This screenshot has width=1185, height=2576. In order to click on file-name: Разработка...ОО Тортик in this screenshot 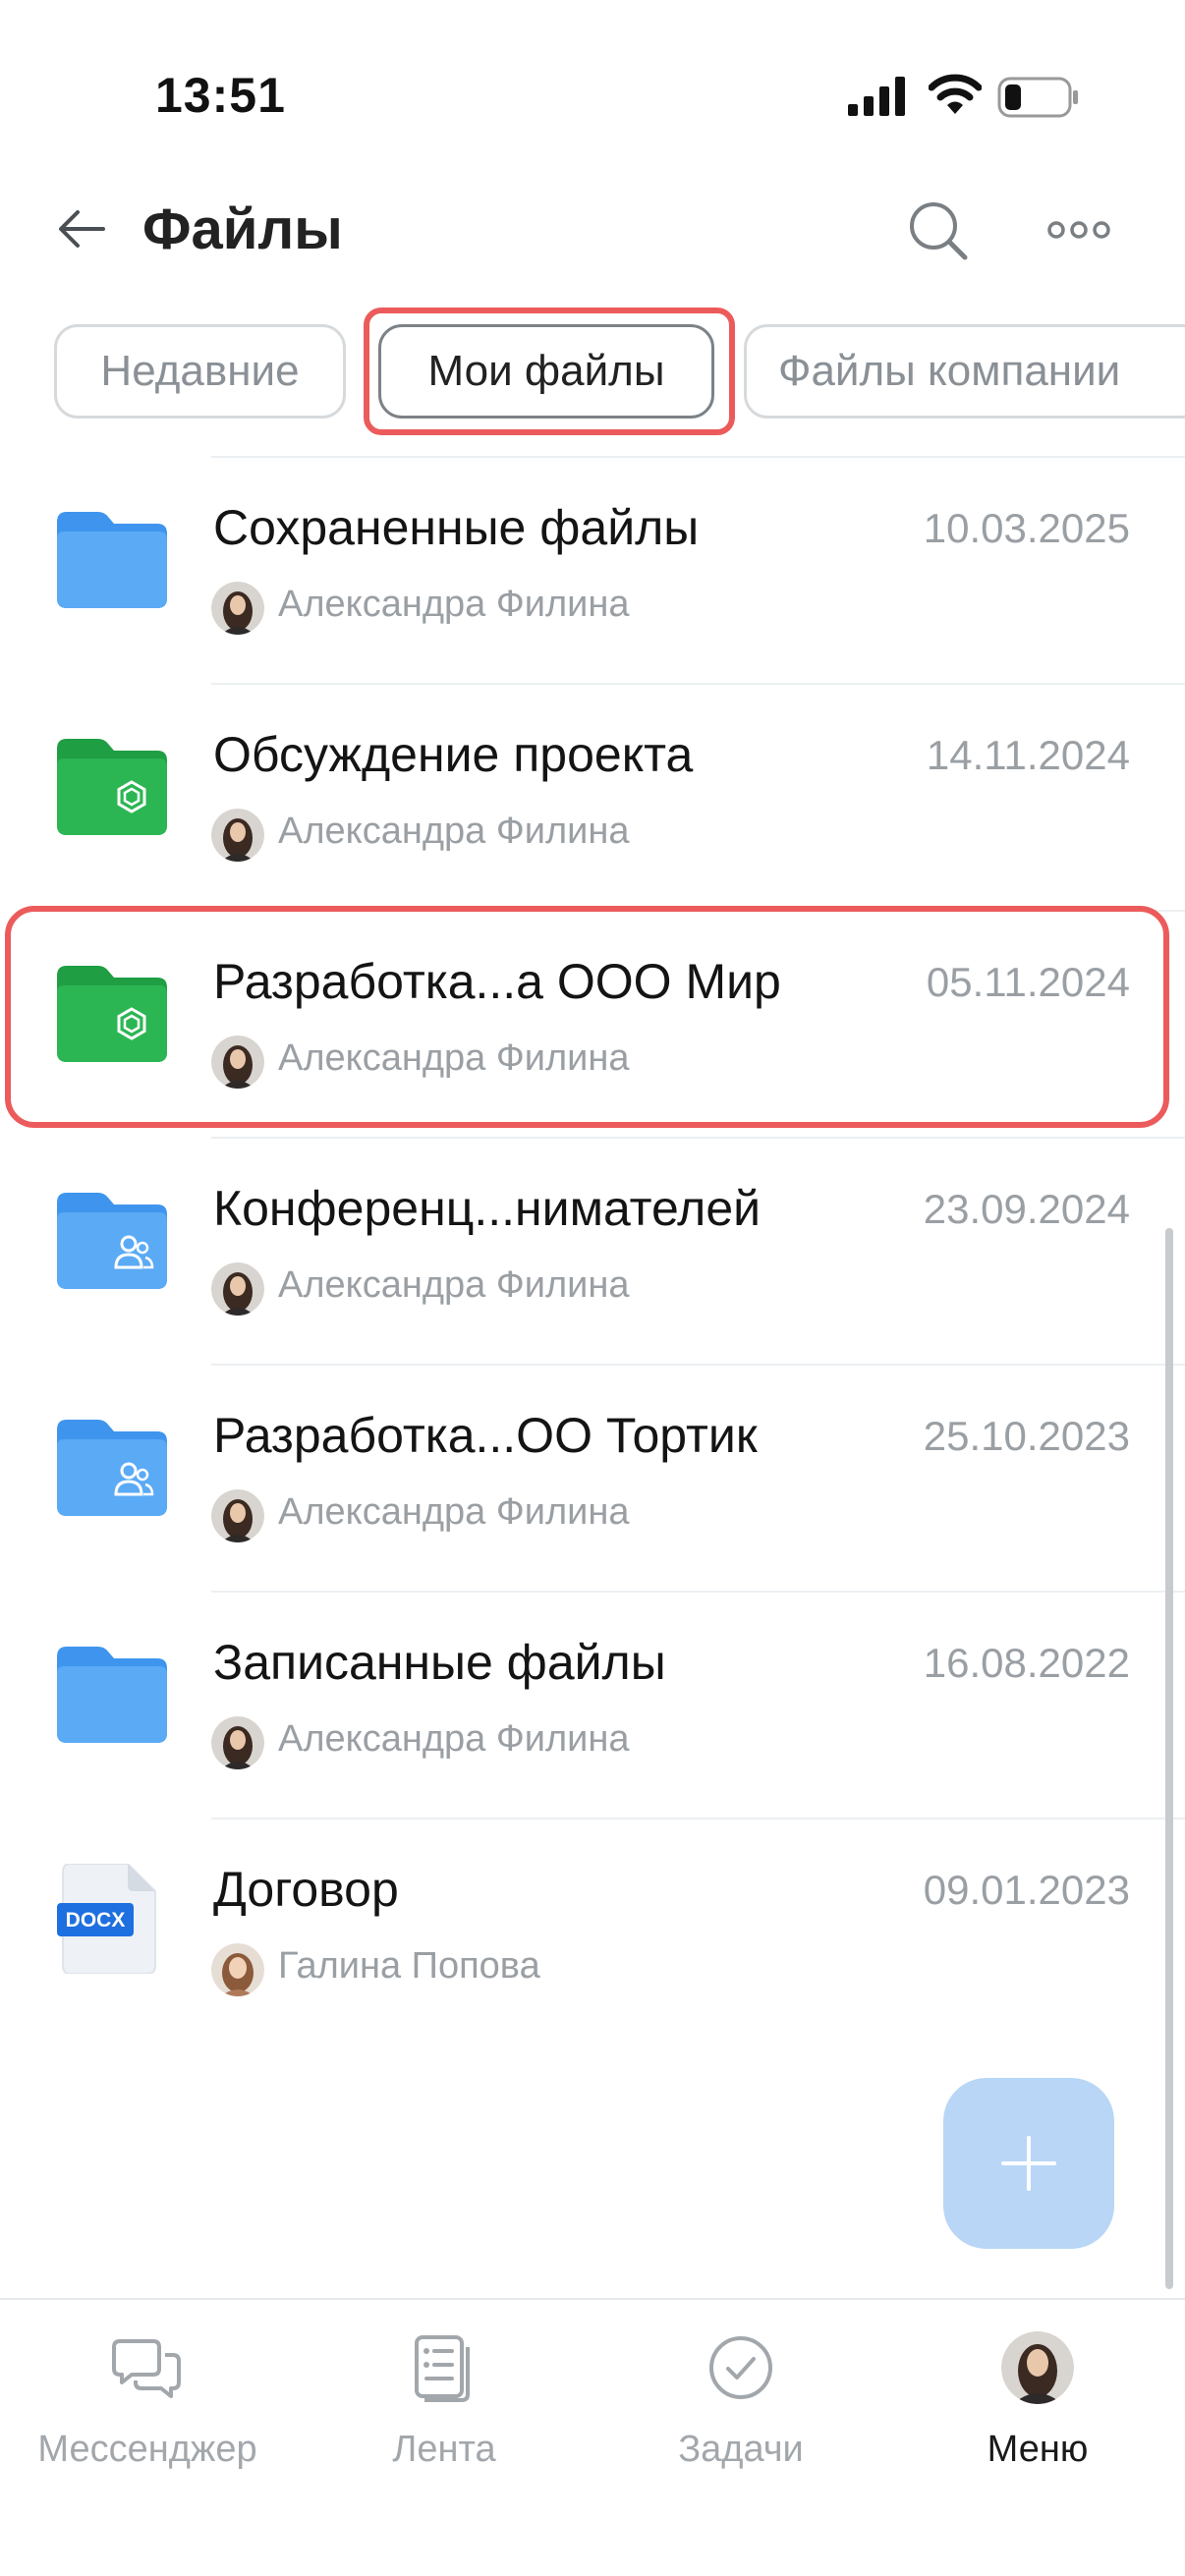, I will do `click(486, 1435)`.